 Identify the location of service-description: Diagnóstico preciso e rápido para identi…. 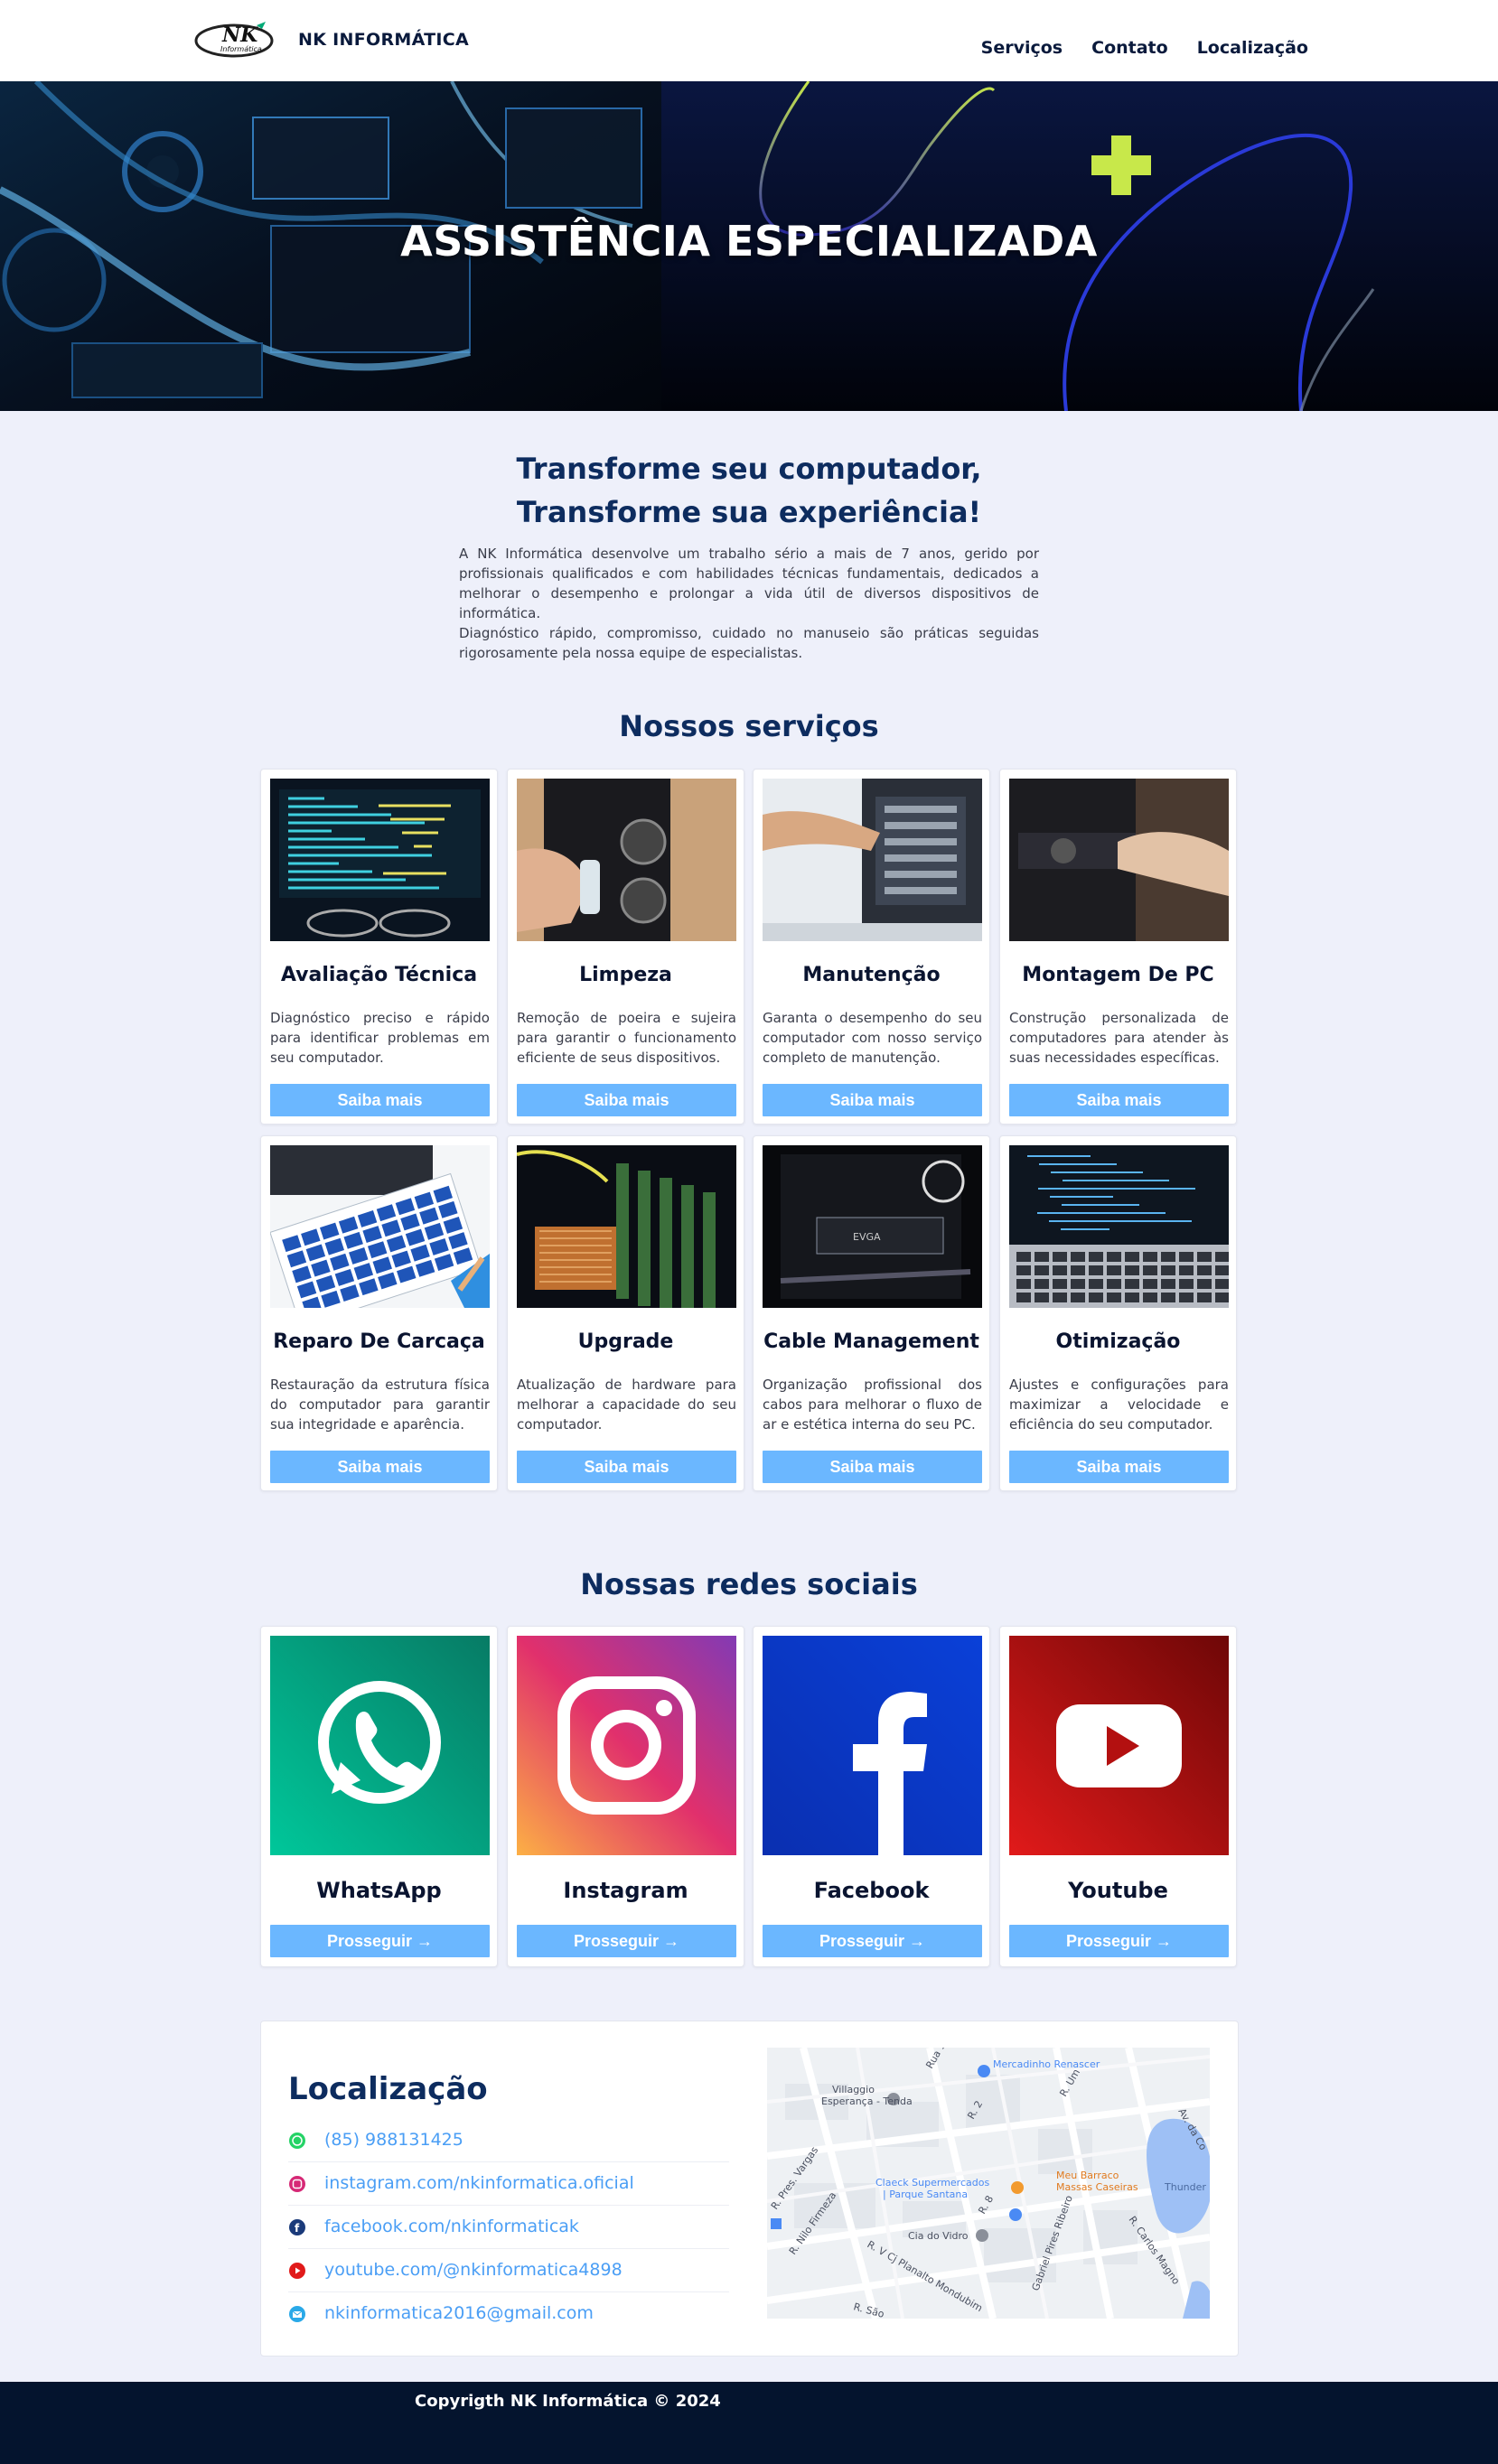
(380, 1038).